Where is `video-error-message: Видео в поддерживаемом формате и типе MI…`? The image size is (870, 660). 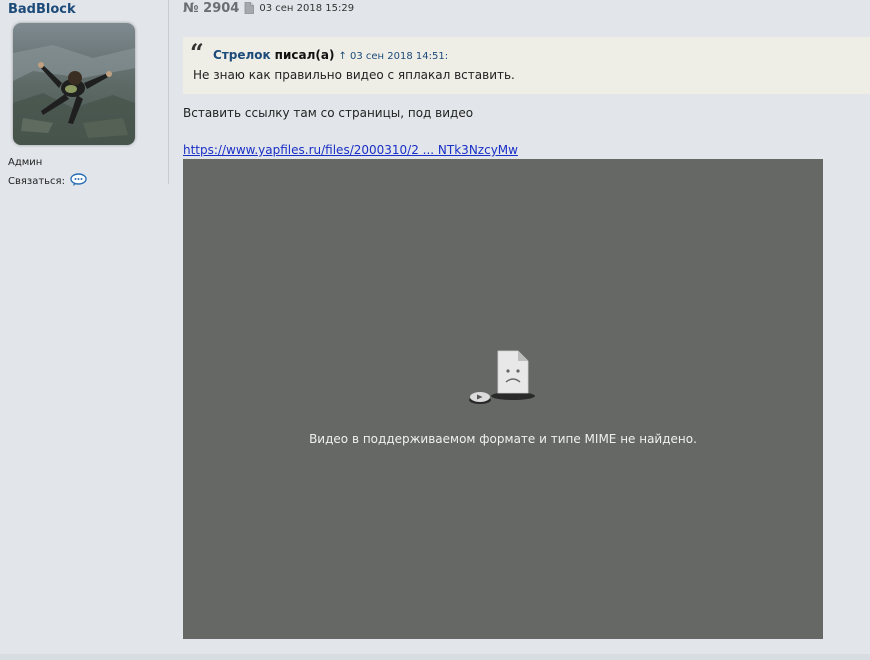 video-error-message: Видео в поддерживаемом формате и типе MI… is located at coordinates (503, 439).